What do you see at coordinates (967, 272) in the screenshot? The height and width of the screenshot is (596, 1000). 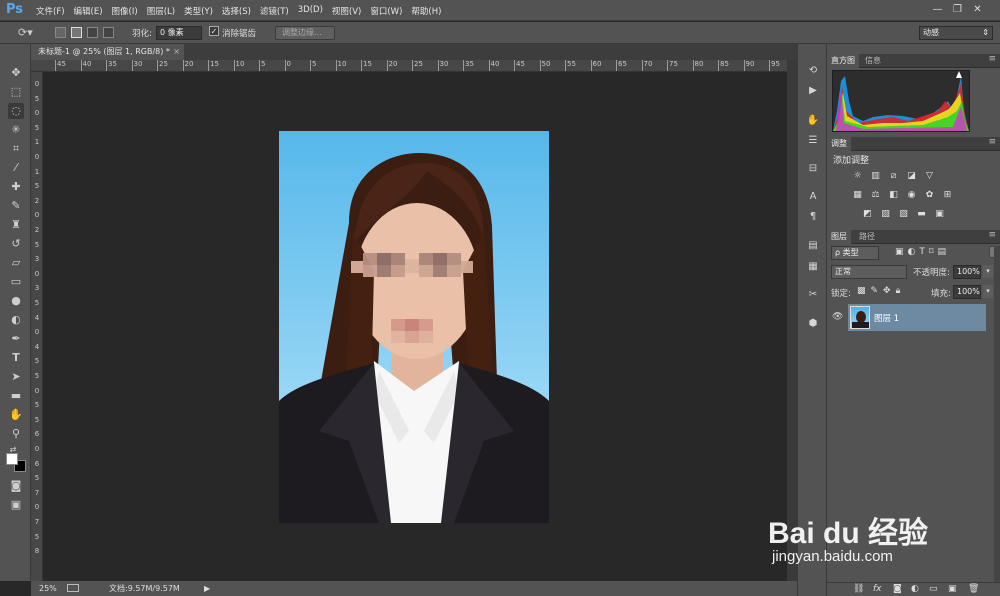 I see `opacity-input: 100%` at bounding box center [967, 272].